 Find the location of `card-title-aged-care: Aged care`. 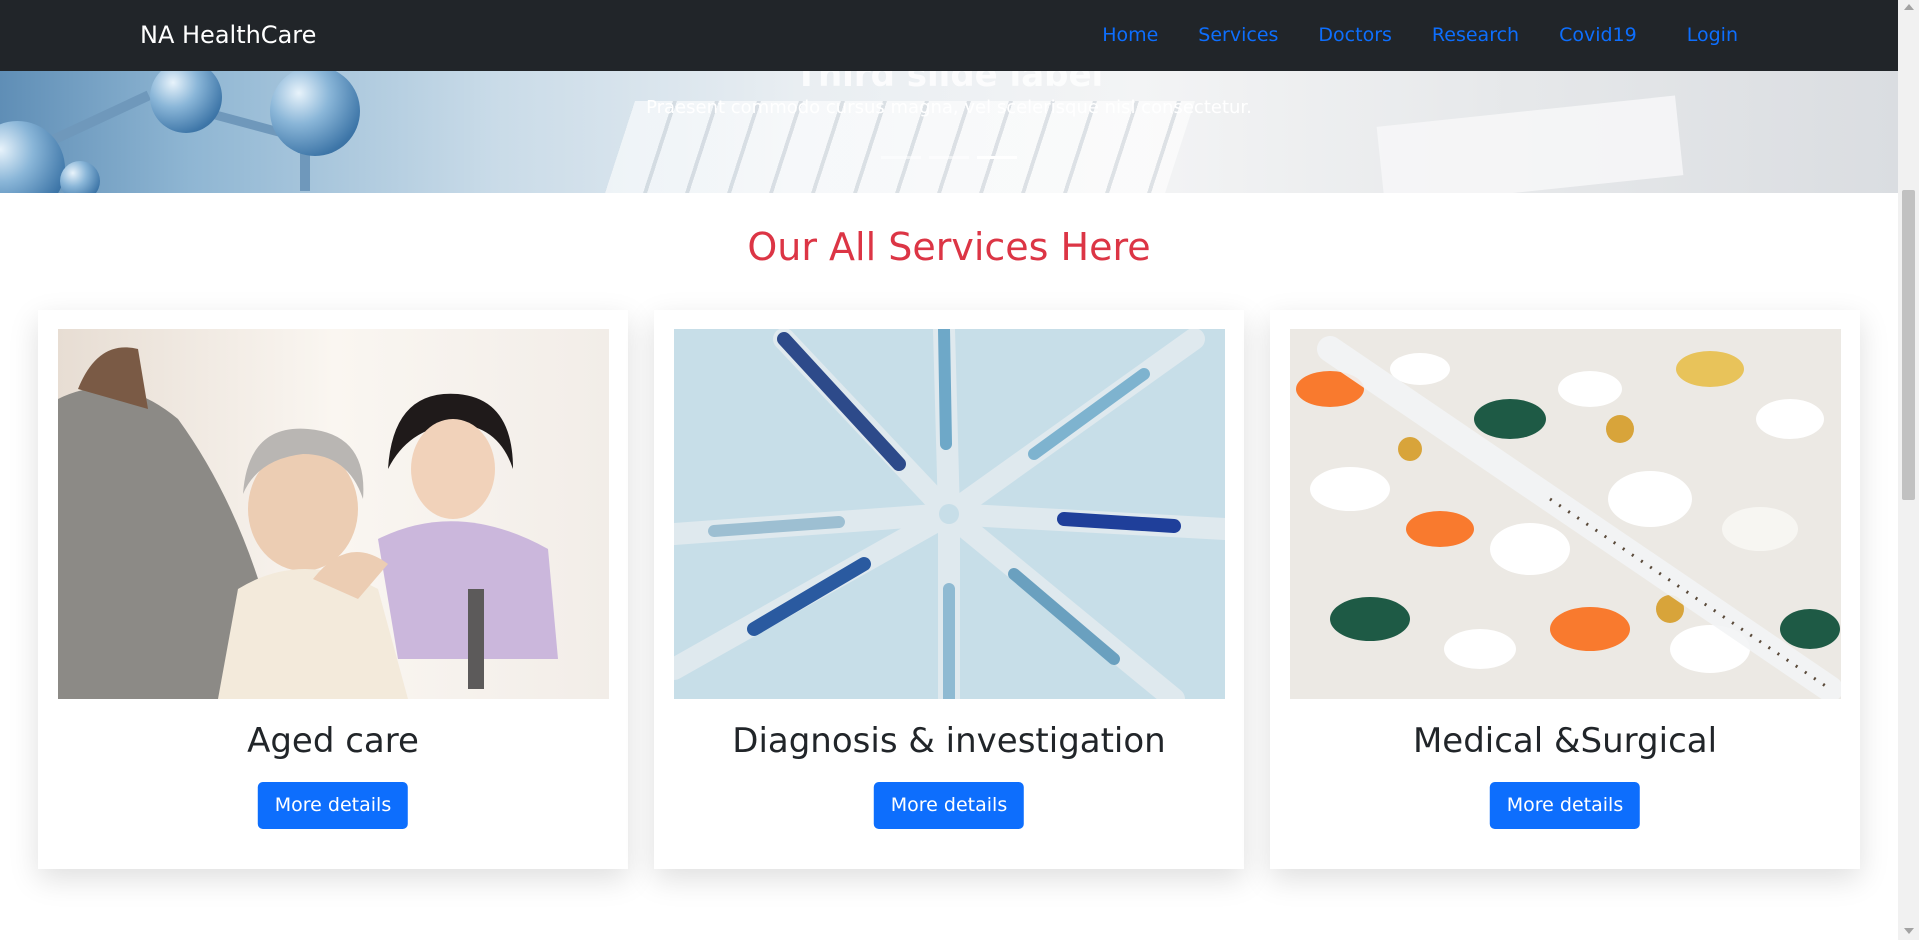

card-title-aged-care: Aged care is located at coordinates (333, 741).